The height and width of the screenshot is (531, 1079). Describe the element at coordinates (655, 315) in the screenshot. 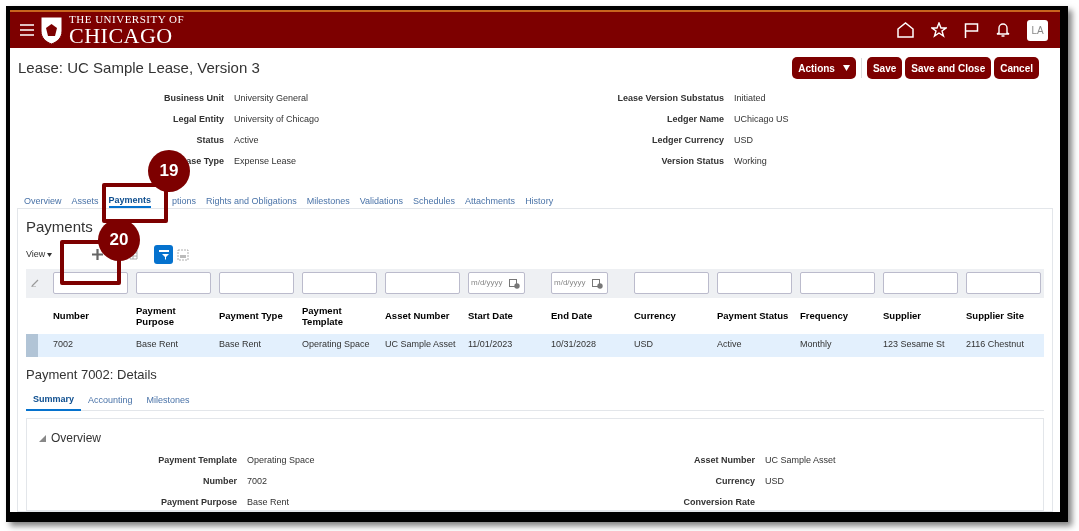

I see `column-header: Currency` at that location.